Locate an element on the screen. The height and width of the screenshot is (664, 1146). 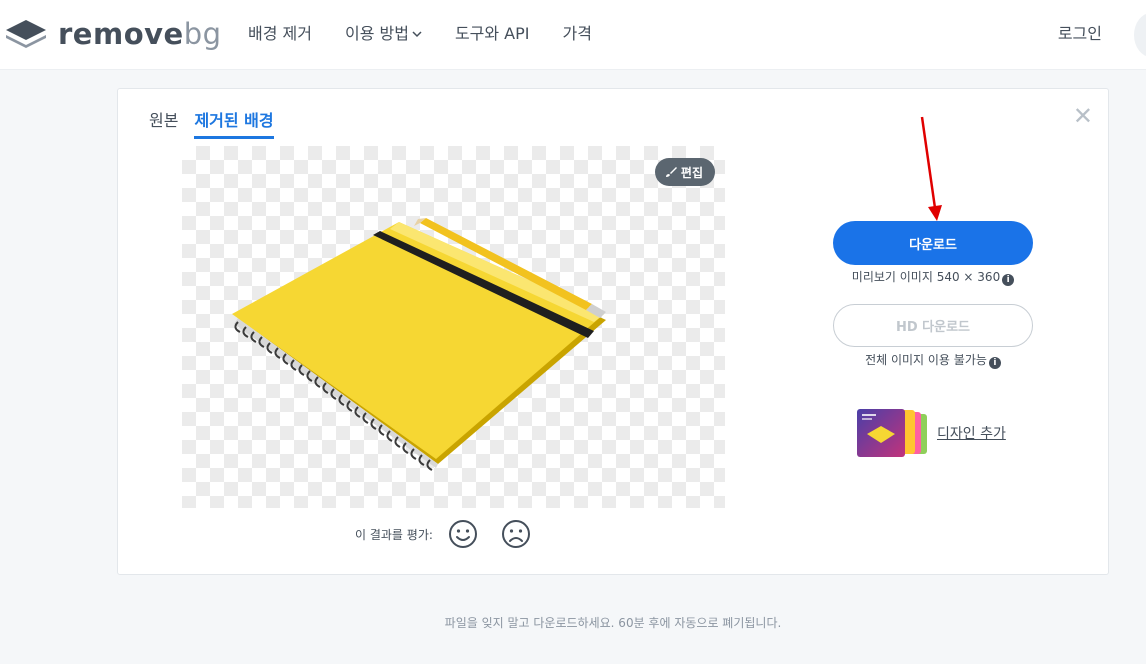
add-design: 디자인 추가 is located at coordinates (931, 433).